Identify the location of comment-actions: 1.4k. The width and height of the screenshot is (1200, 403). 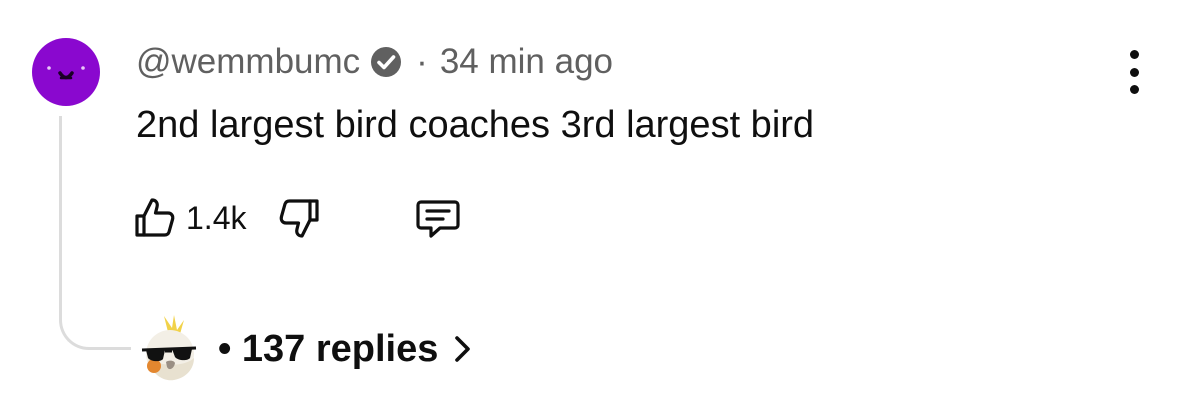
(297, 218).